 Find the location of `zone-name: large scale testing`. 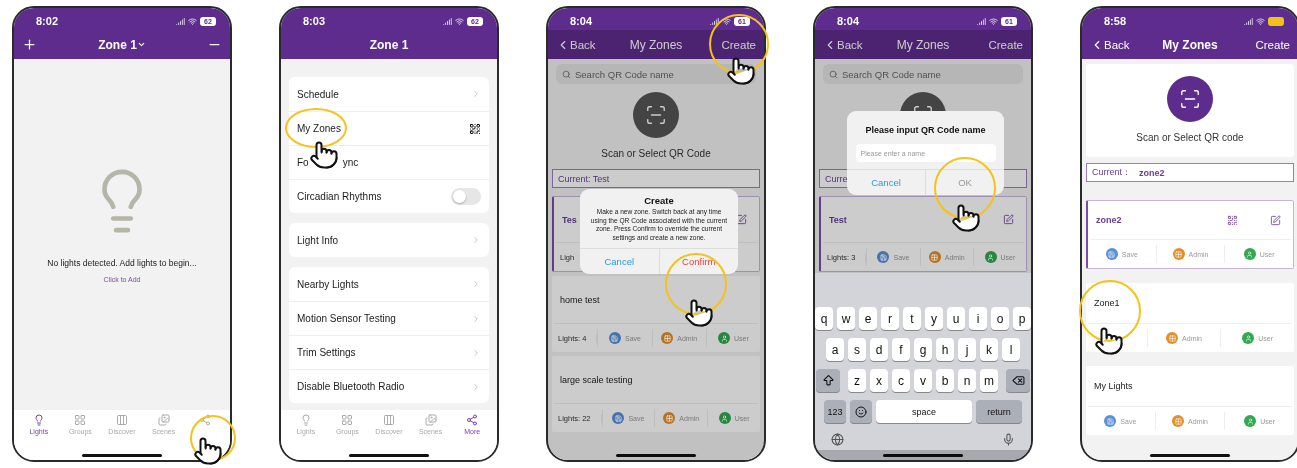

zone-name: large scale testing is located at coordinates (596, 379).